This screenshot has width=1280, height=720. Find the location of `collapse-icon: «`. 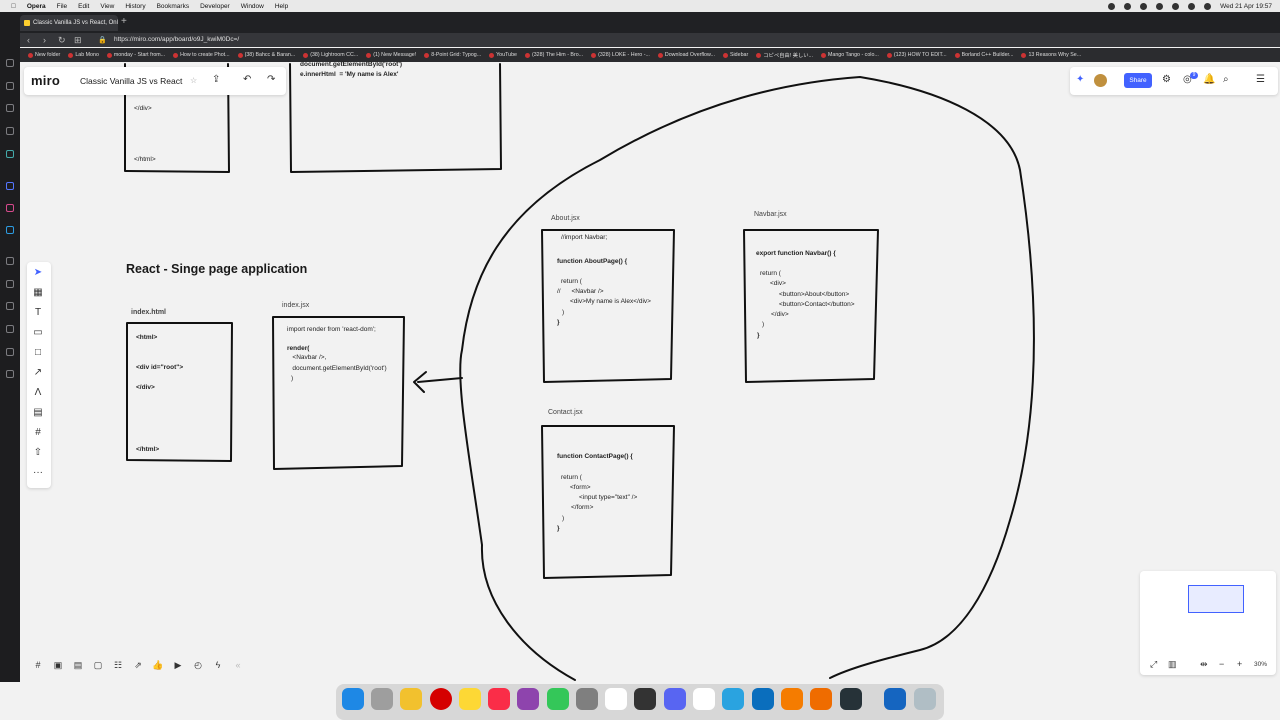

collapse-icon: « is located at coordinates (238, 665).